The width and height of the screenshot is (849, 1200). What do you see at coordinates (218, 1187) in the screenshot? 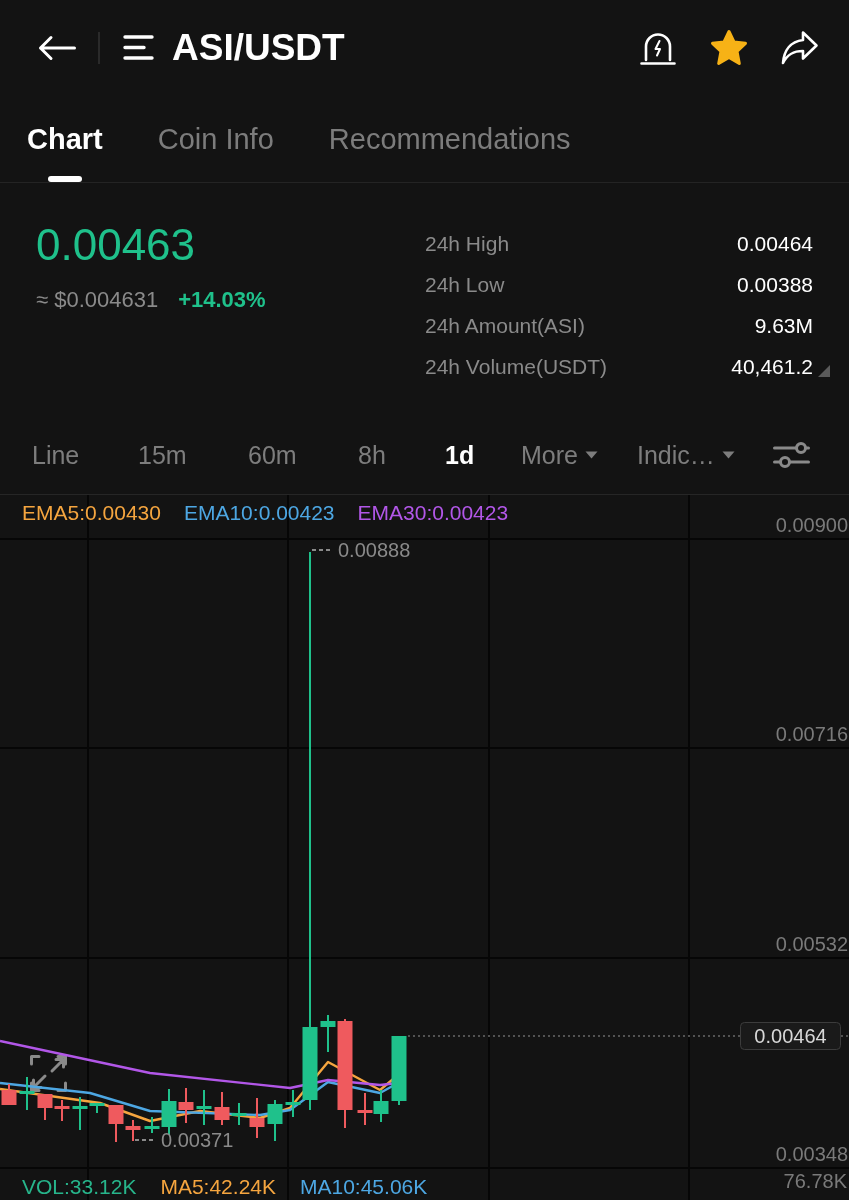
I see `volume-legend: MA5:42.24K` at bounding box center [218, 1187].